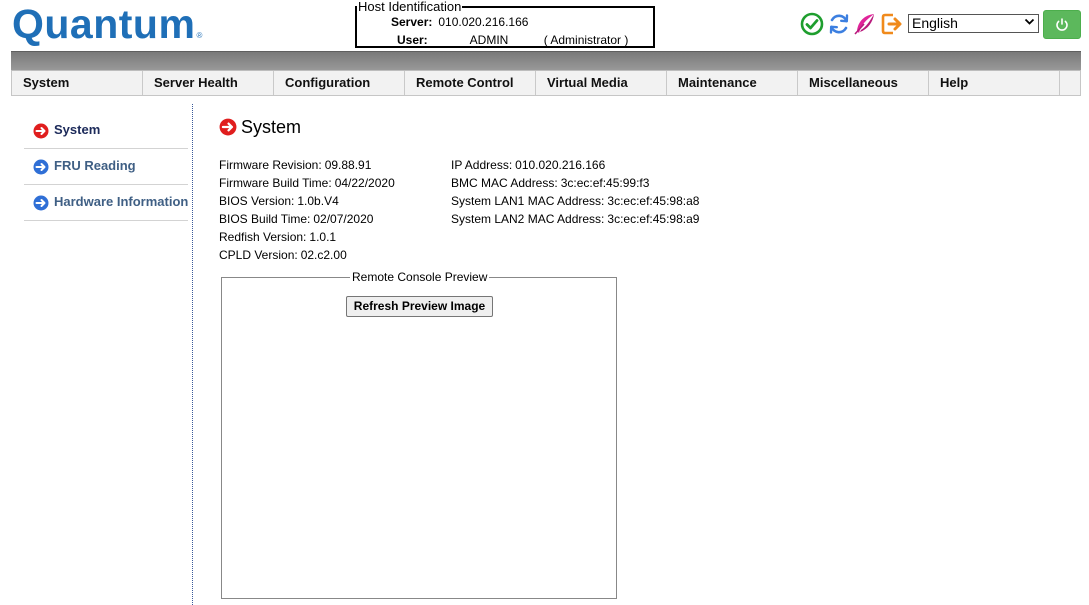  I want to click on info-label: BIOS Build Time:, so click(265, 219).